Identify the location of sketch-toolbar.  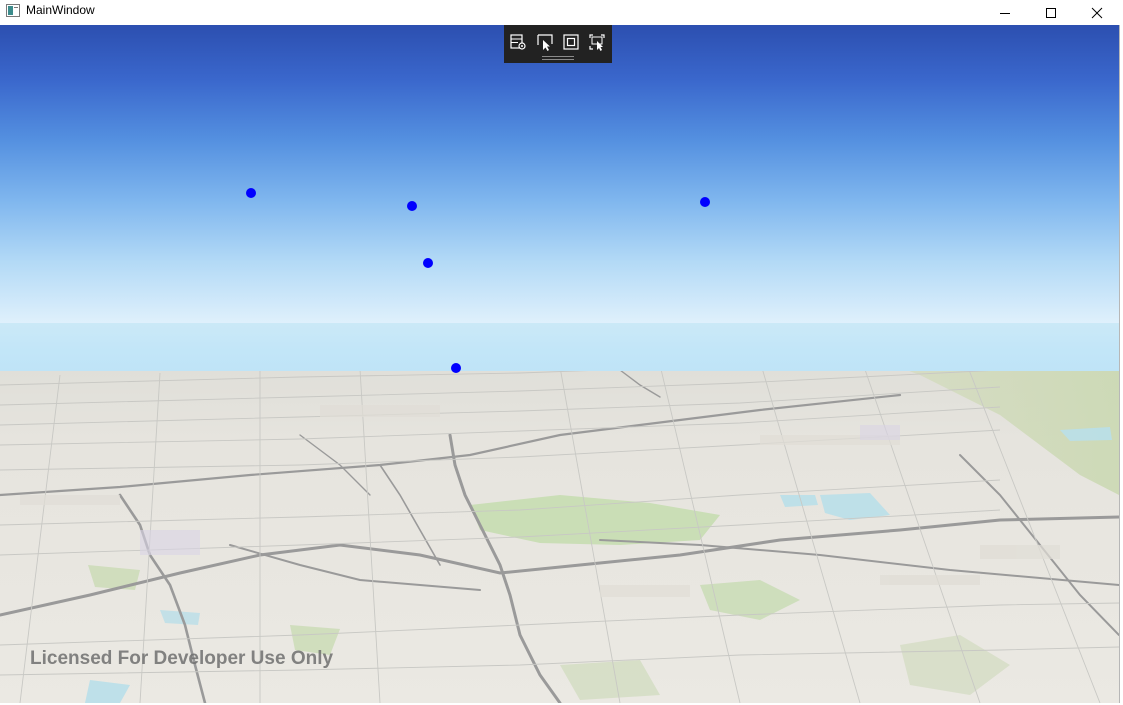
(558, 44).